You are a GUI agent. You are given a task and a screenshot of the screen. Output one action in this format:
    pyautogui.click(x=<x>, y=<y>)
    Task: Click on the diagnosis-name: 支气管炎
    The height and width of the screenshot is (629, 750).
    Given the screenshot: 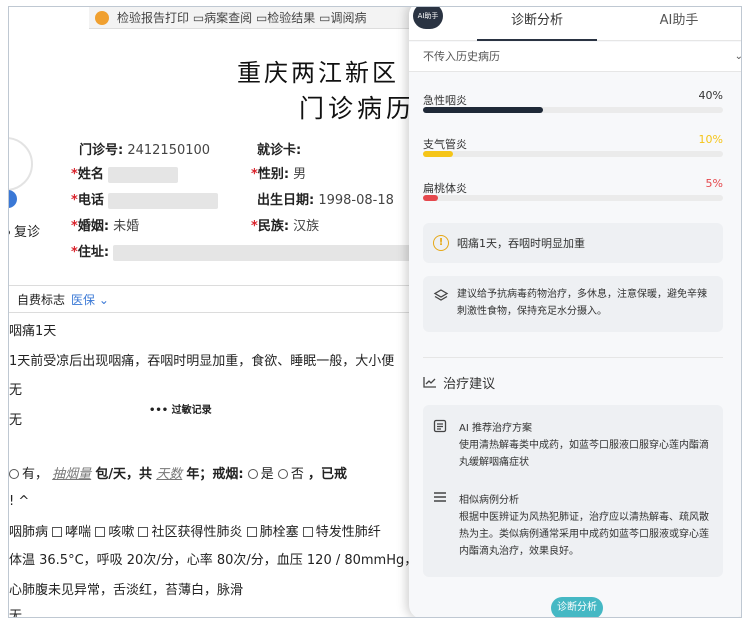 What is the action you would take?
    pyautogui.click(x=445, y=144)
    